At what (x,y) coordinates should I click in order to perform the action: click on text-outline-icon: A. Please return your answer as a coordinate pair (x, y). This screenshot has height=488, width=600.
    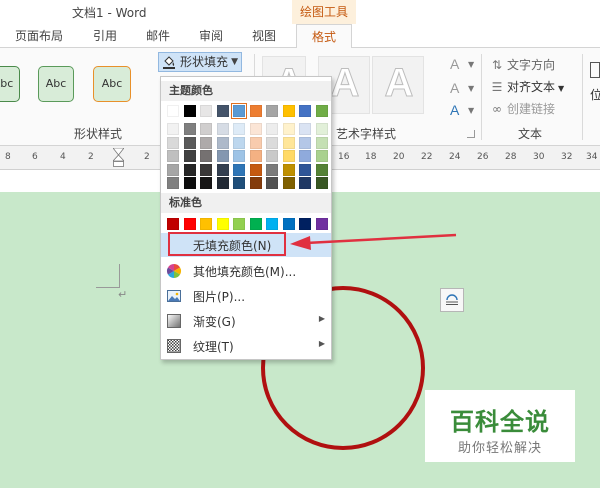
    Looking at the image, I should click on (454, 88).